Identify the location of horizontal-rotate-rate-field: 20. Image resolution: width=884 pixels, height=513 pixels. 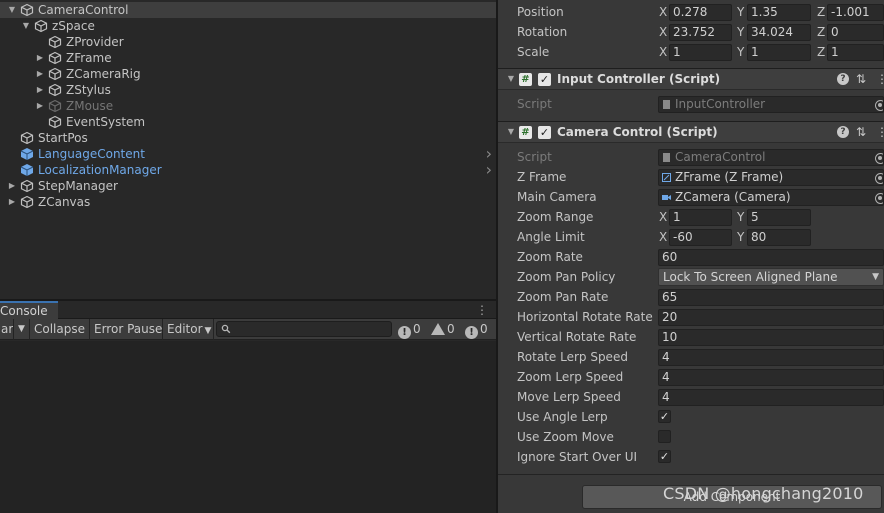
(771, 317).